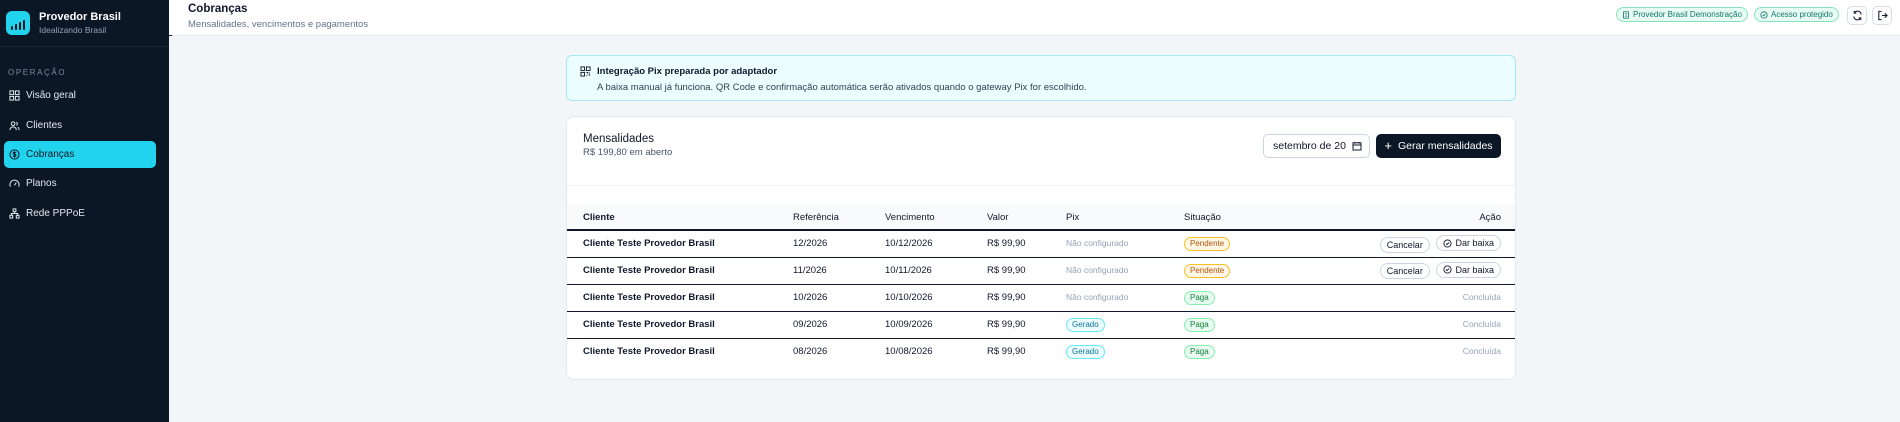  I want to click on brand-subtitle: Idealizando Brasil, so click(73, 30).